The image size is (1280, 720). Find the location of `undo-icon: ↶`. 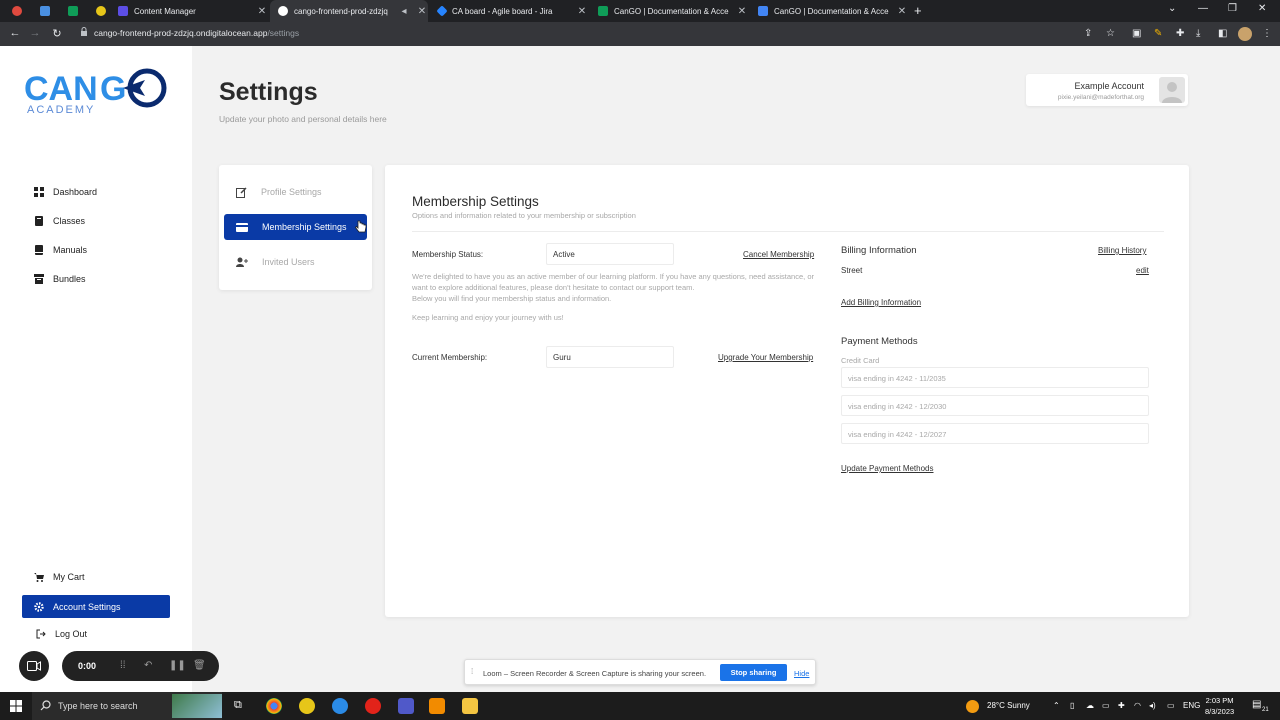

undo-icon: ↶ is located at coordinates (148, 665).